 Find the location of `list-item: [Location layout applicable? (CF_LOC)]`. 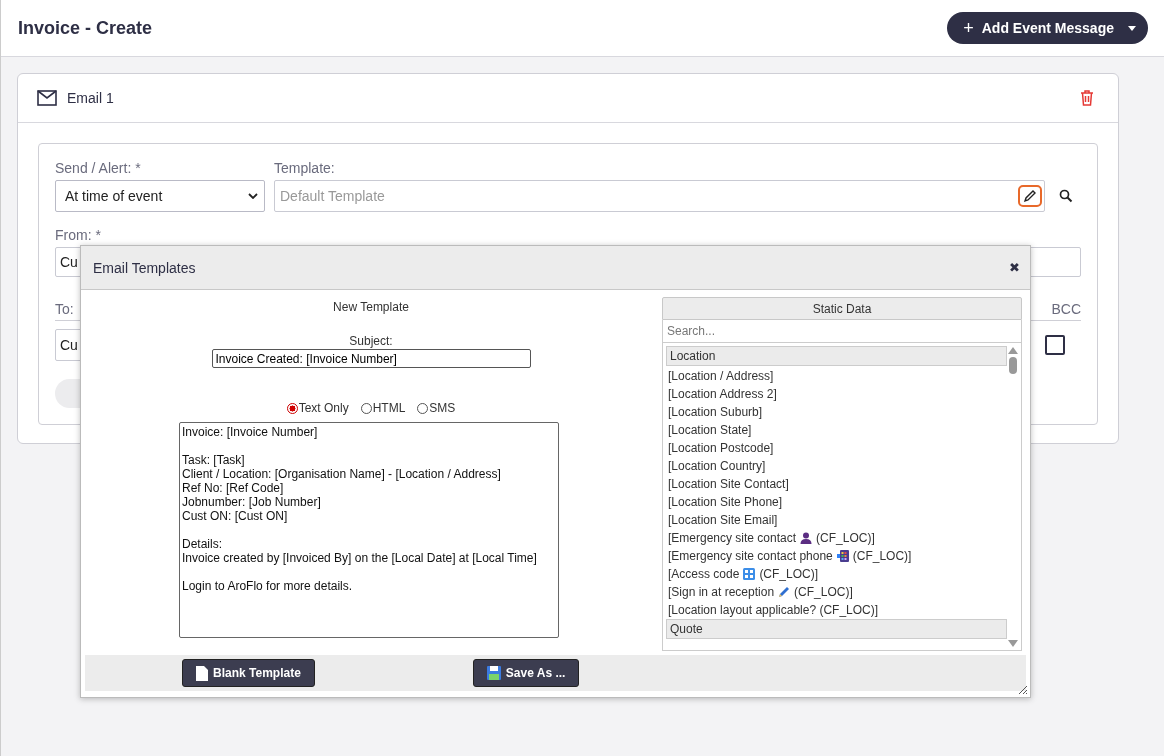

list-item: [Location layout applicable? (CF_LOC)] is located at coordinates (773, 610).